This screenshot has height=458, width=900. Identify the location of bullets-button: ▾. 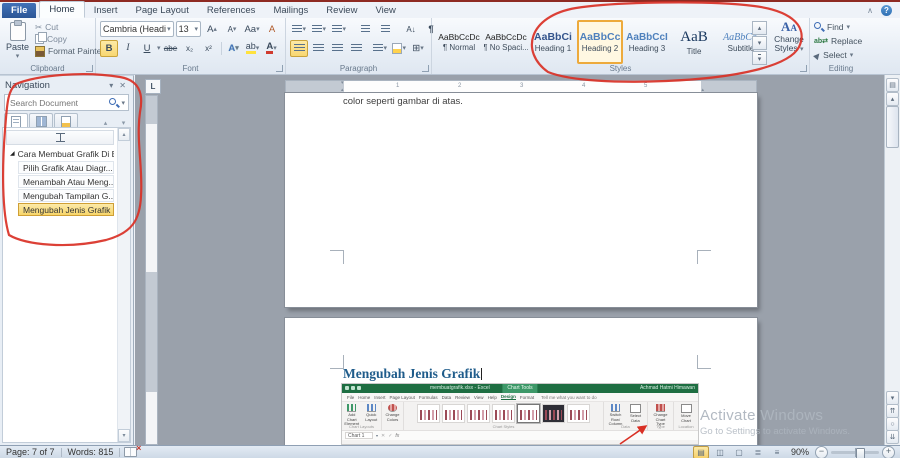
(299, 29).